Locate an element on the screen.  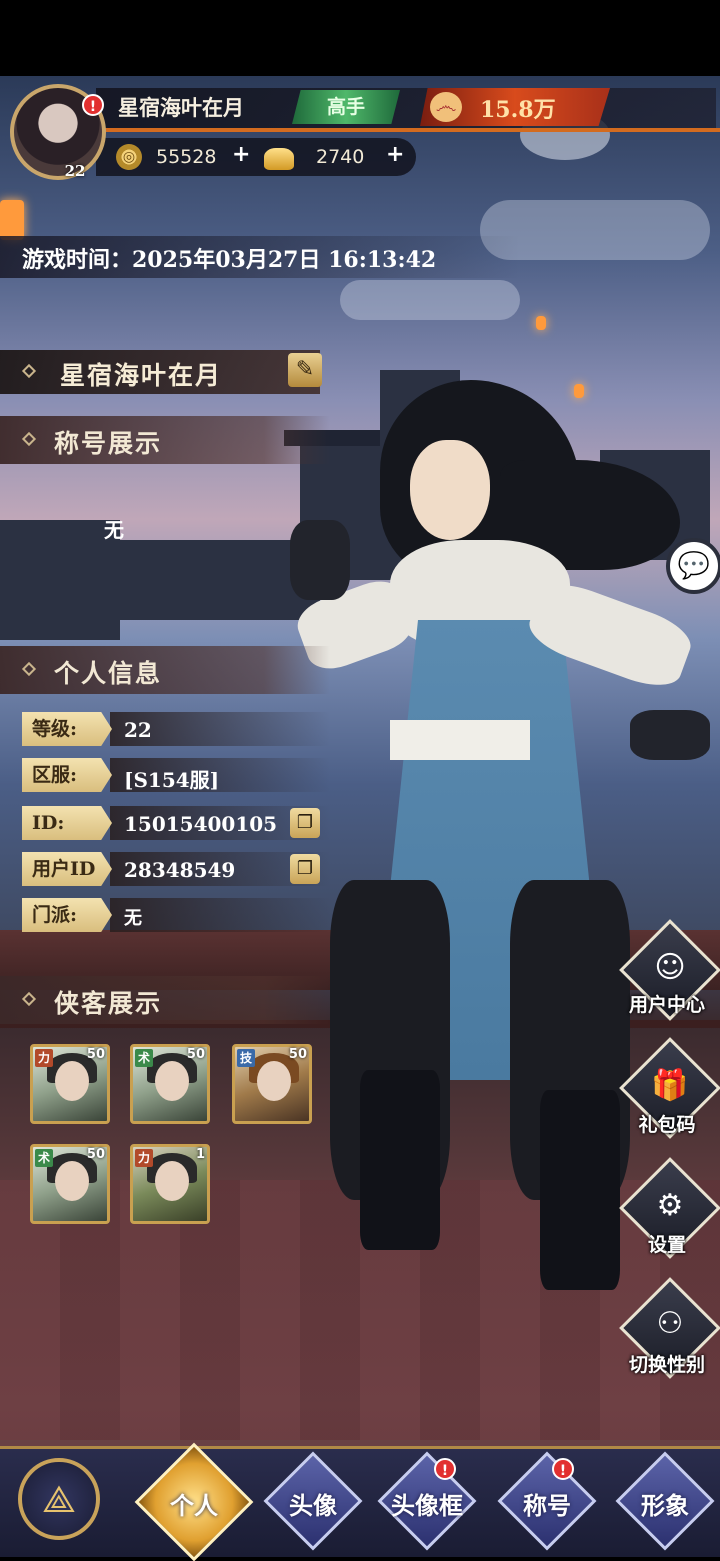
user-id-value: 28348549 is located at coordinates (180, 870).